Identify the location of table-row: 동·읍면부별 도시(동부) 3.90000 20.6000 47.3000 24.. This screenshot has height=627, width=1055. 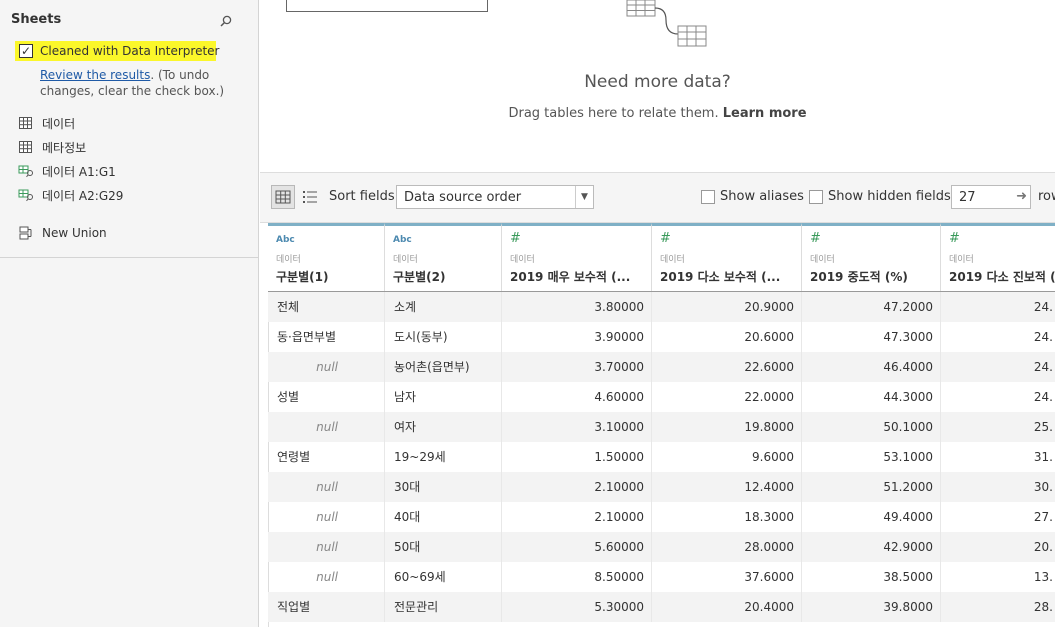
(661, 337).